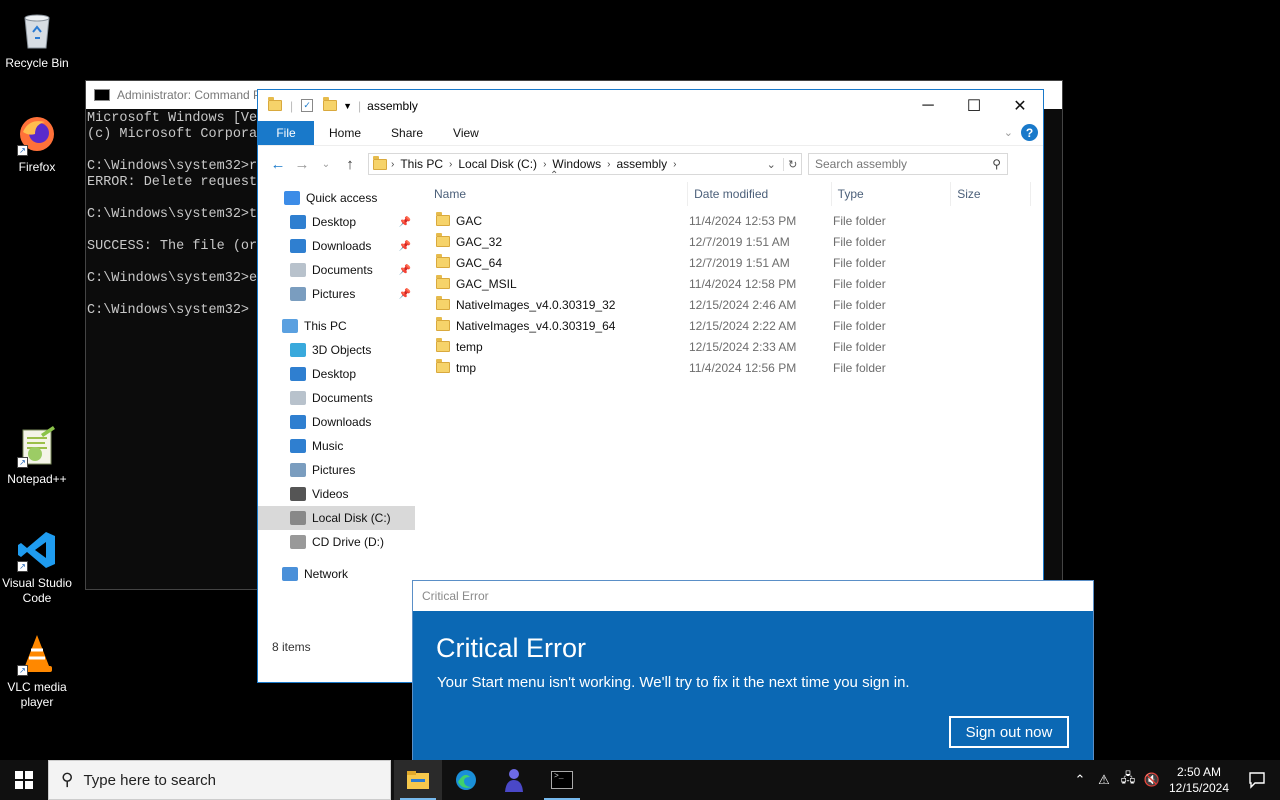 This screenshot has width=1280, height=800. Describe the element at coordinates (404, 246) in the screenshot. I see `pin-icon: 📌` at that location.